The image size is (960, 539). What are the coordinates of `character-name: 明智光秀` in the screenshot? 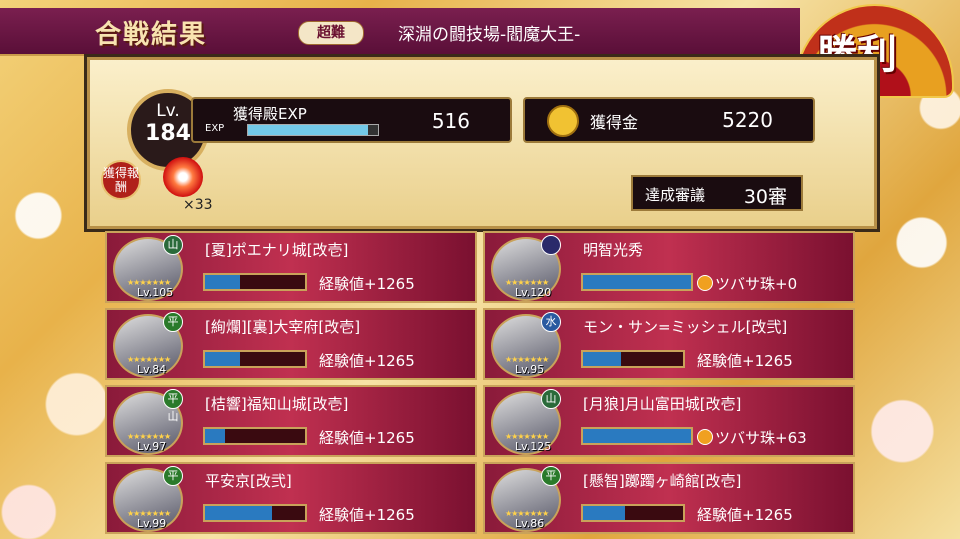 It's located at (613, 250).